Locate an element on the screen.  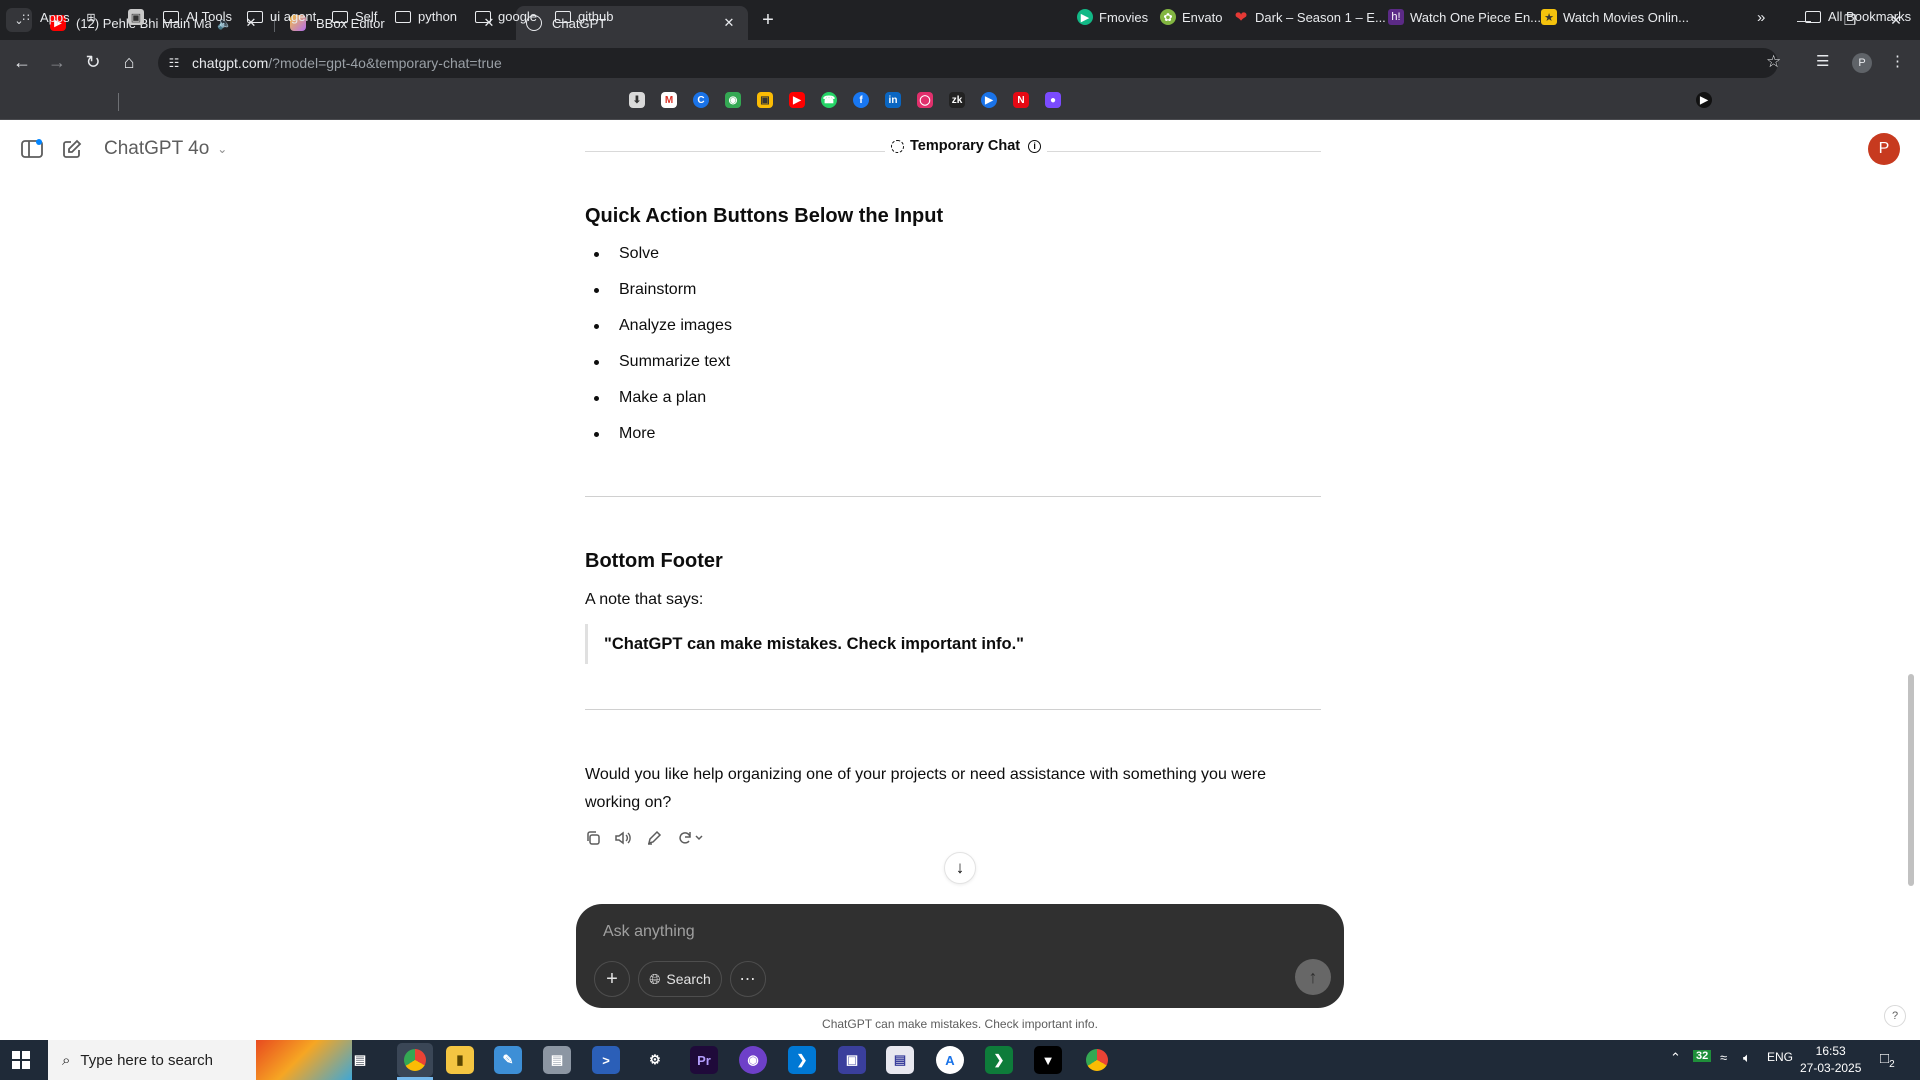
search-highlight-image is located at coordinates (304, 1060).